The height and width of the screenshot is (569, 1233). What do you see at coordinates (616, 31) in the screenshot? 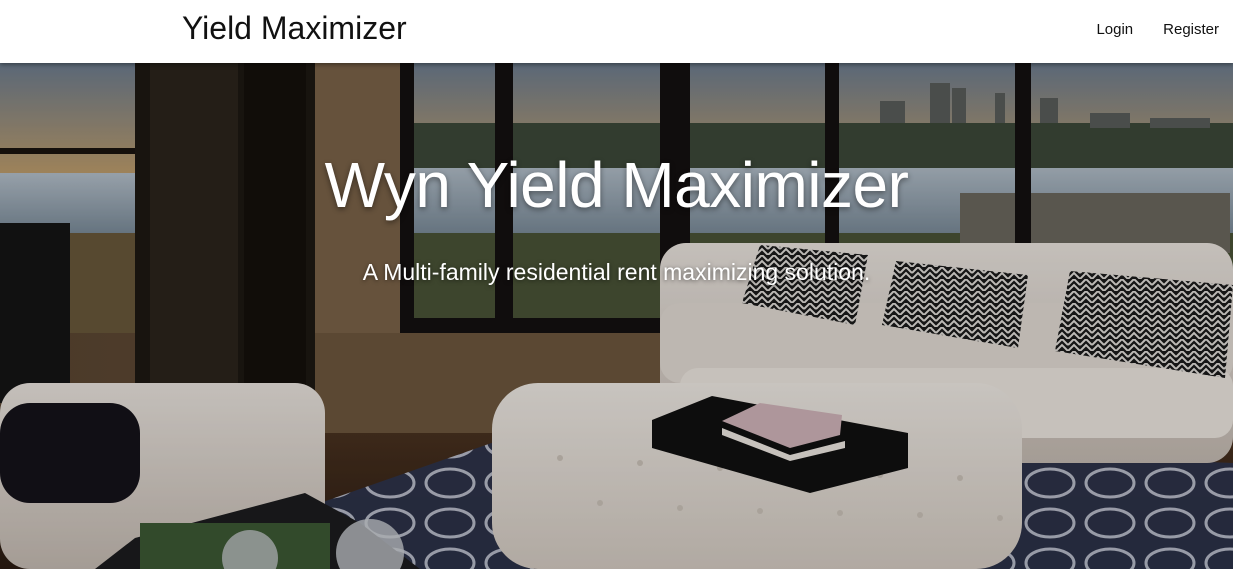
I see `top-navbar: Yield Maximizer Login Register` at bounding box center [616, 31].